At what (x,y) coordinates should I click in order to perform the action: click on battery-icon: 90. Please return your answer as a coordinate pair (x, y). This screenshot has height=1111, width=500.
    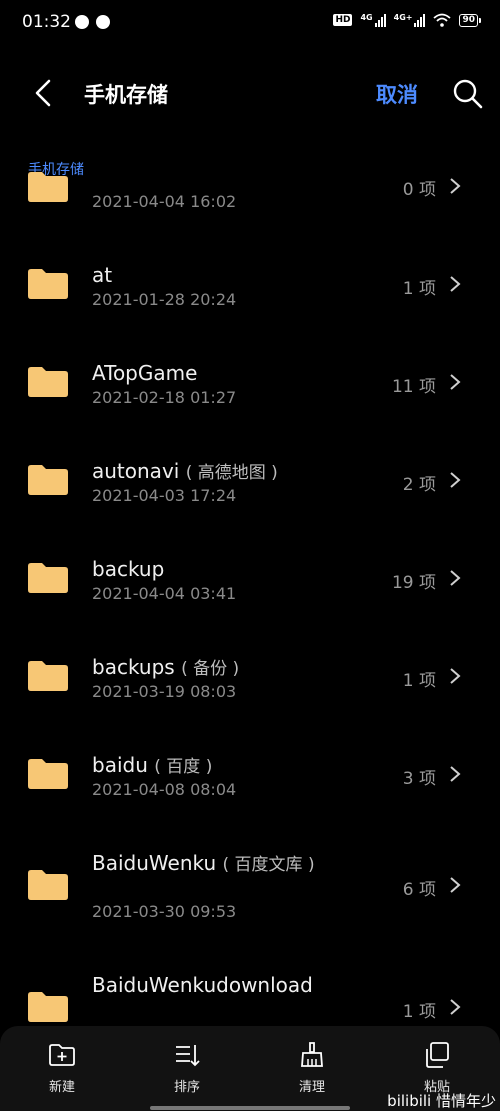
    Looking at the image, I should click on (470, 20).